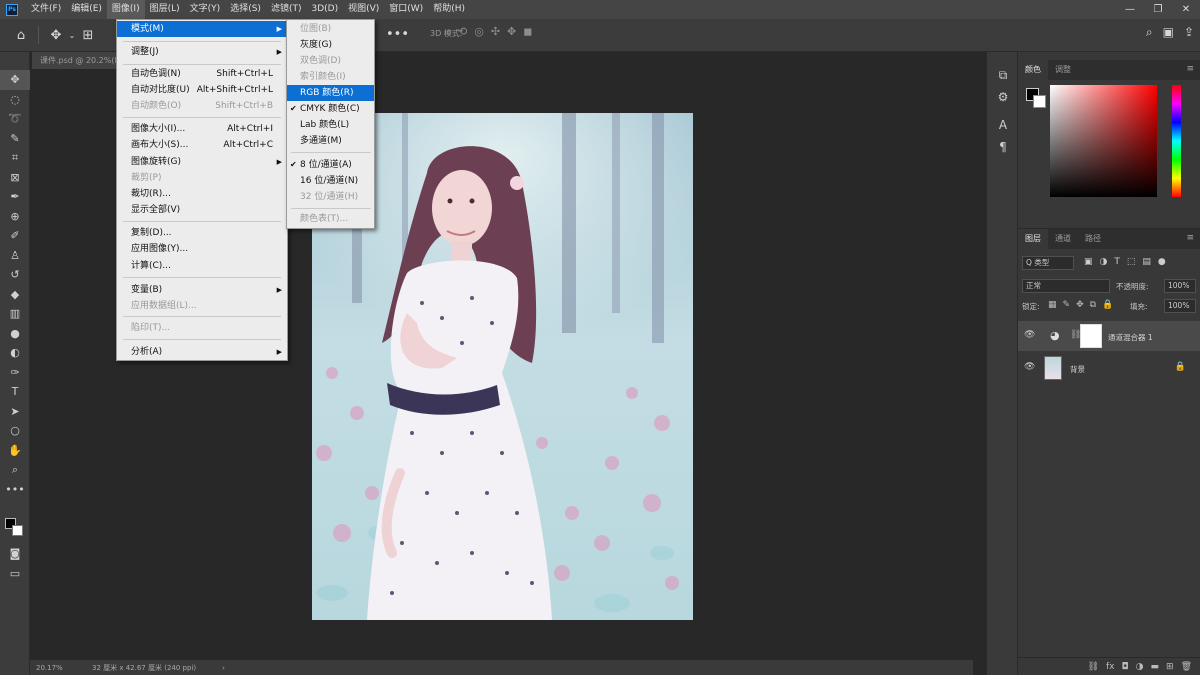 Image resolution: width=1200 pixels, height=675 pixels. What do you see at coordinates (1077, 369) in the screenshot?
I see `layer-name: 背景` at bounding box center [1077, 369].